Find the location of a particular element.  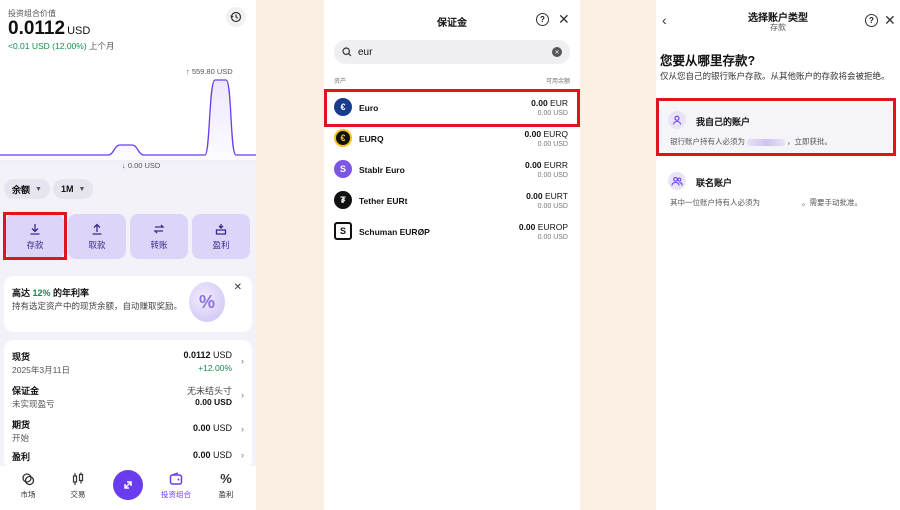

upload-icon is located at coordinates (97, 229).